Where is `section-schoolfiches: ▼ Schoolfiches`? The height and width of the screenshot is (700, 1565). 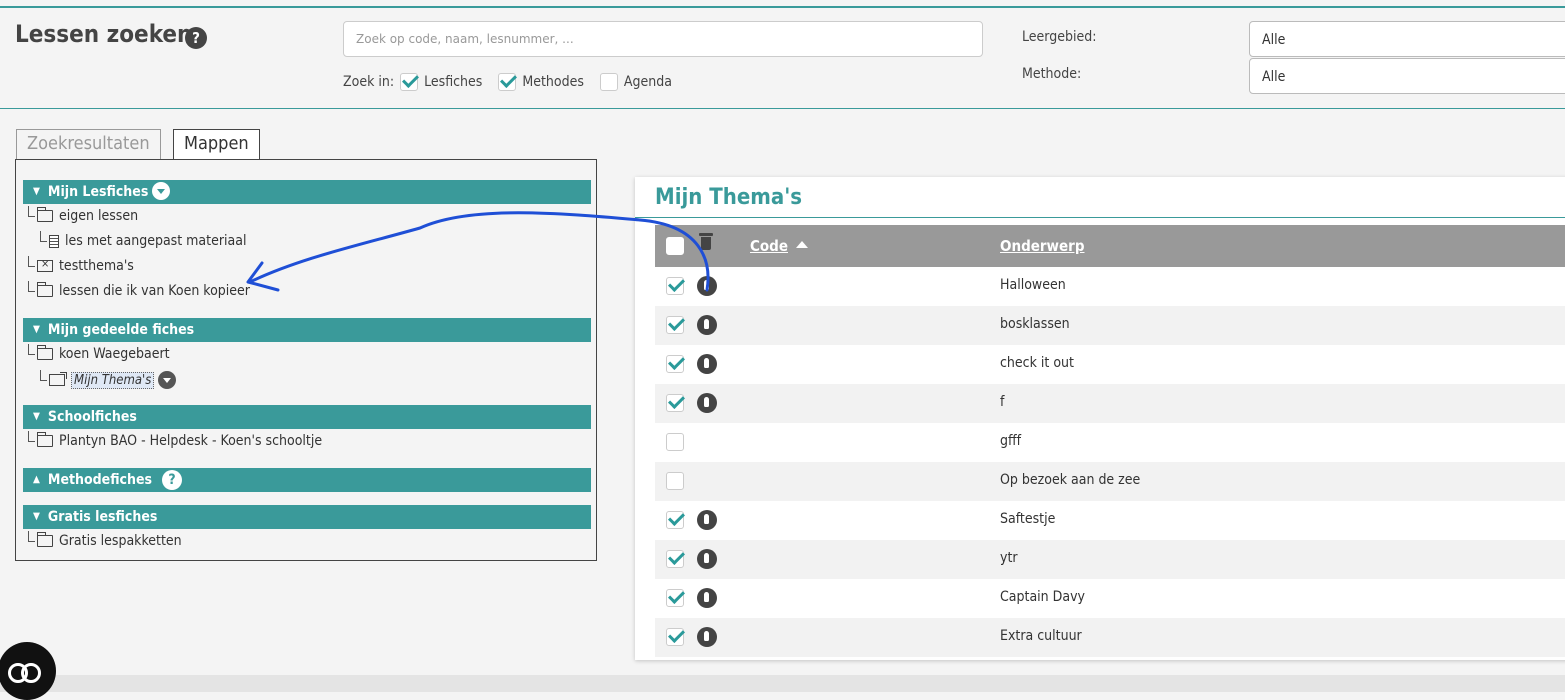 section-schoolfiches: ▼ Schoolfiches is located at coordinates (307, 417).